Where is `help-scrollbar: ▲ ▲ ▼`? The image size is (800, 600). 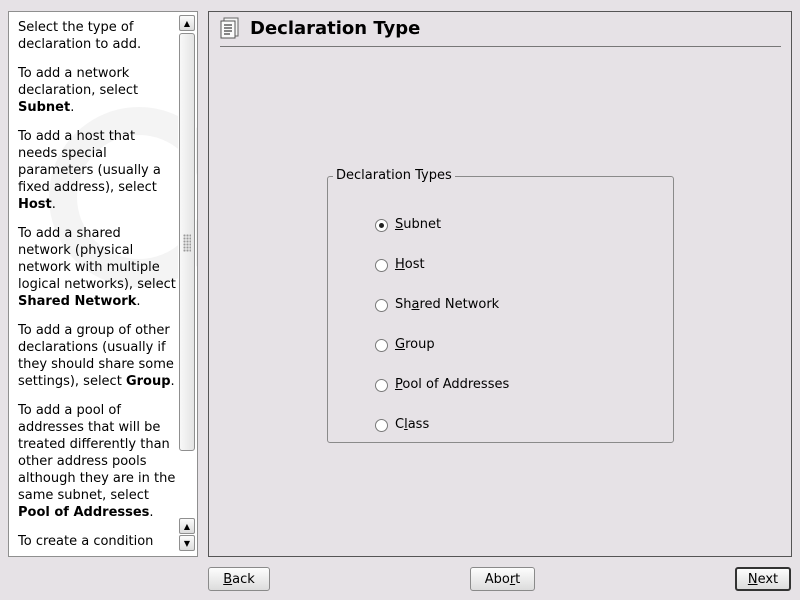 help-scrollbar: ▲ ▲ ▼ is located at coordinates (187, 284).